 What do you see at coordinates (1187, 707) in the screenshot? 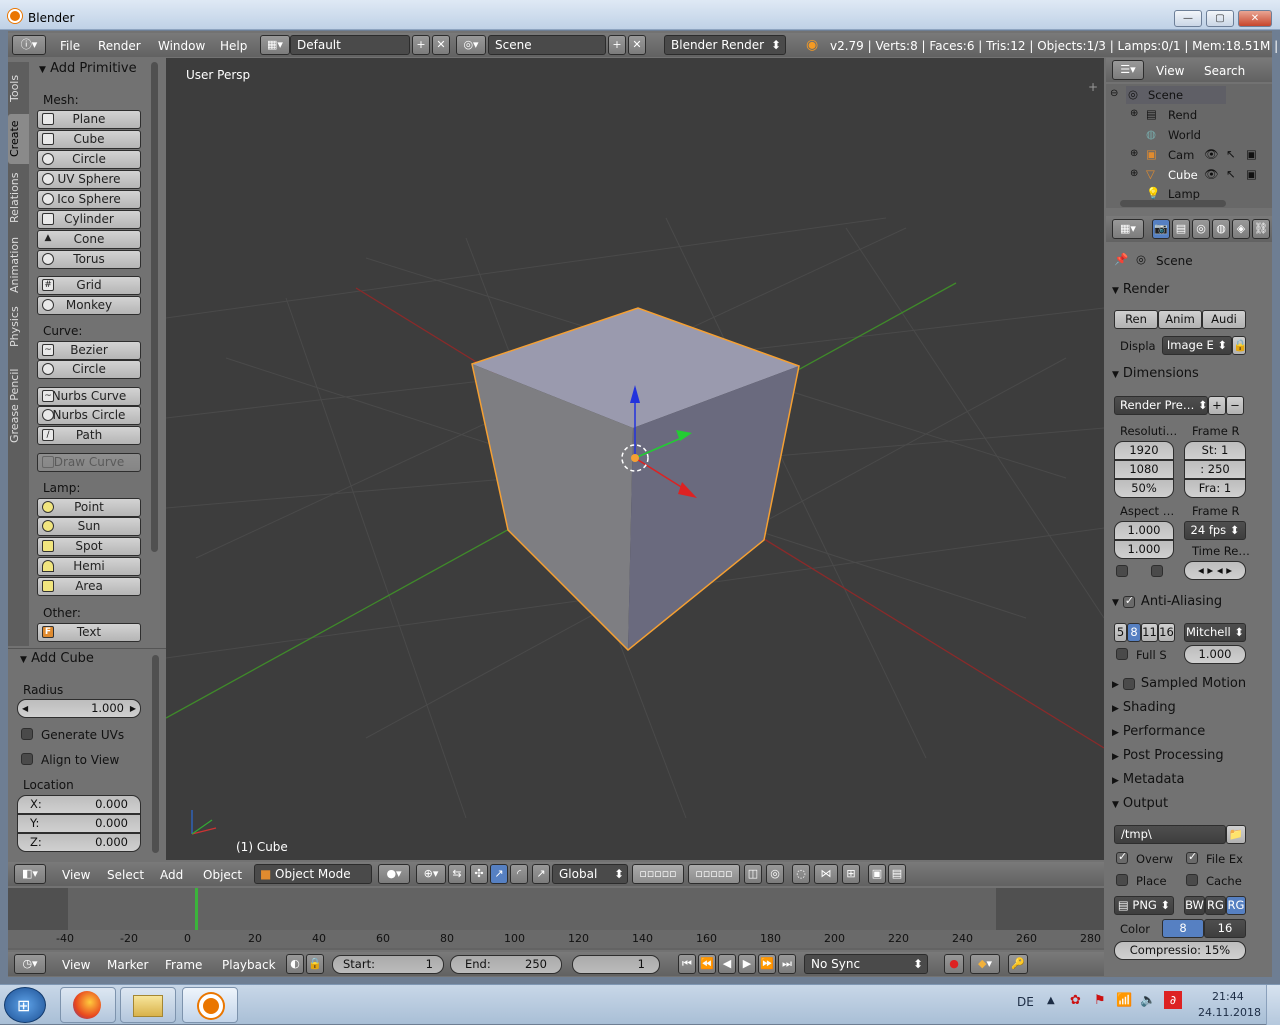
I see `shading-section-header: ▶ Shading` at bounding box center [1187, 707].